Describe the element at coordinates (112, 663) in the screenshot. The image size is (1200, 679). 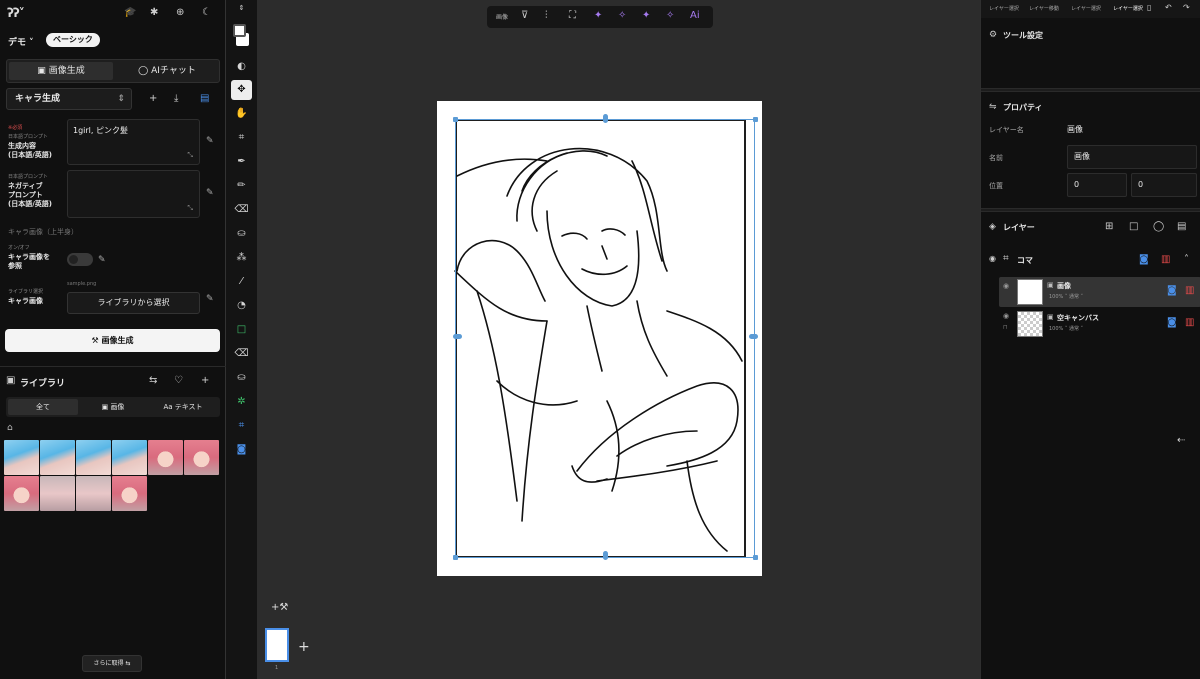
I see `load-more-button: さらに取得 ⇆` at that location.